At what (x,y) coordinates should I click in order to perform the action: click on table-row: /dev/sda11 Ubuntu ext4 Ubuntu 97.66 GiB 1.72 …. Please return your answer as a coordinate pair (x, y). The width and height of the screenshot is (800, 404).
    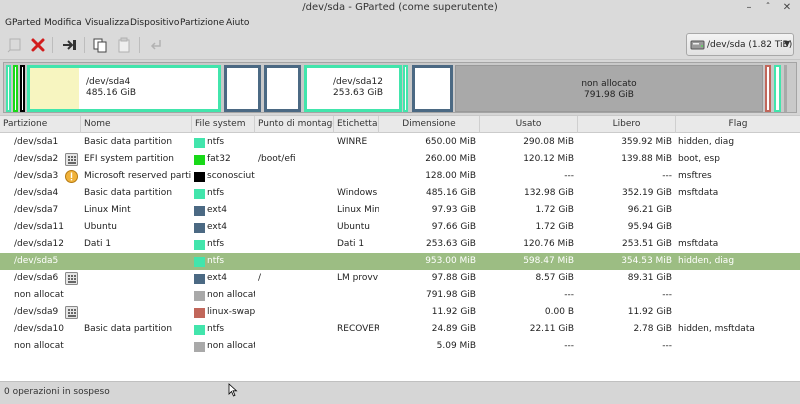
    Looking at the image, I should click on (400, 227).